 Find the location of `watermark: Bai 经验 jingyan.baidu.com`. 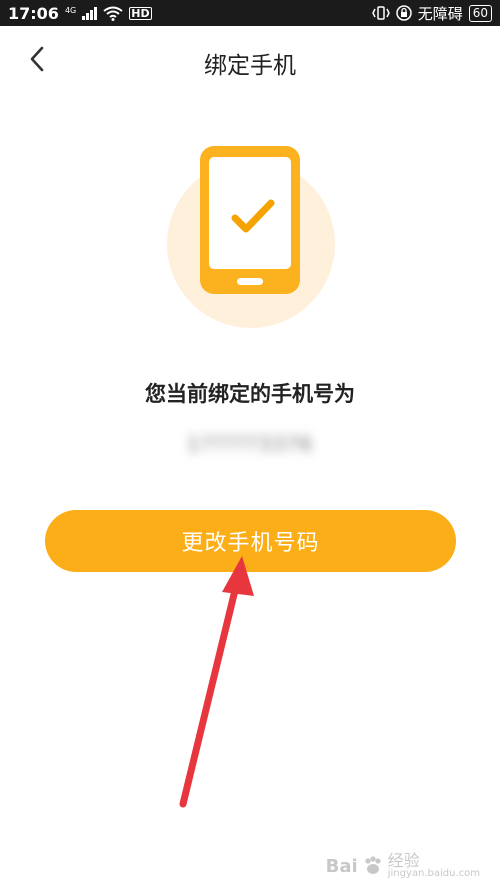

watermark: Bai 经验 jingyan.baidu.com is located at coordinates (403, 866).